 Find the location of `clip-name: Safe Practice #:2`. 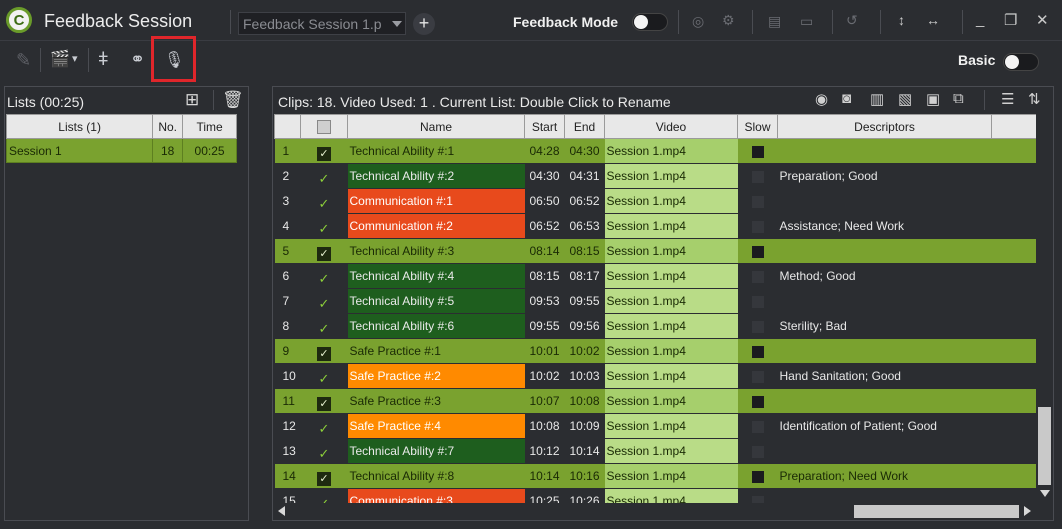

clip-name: Safe Practice #:2 is located at coordinates (436, 376).